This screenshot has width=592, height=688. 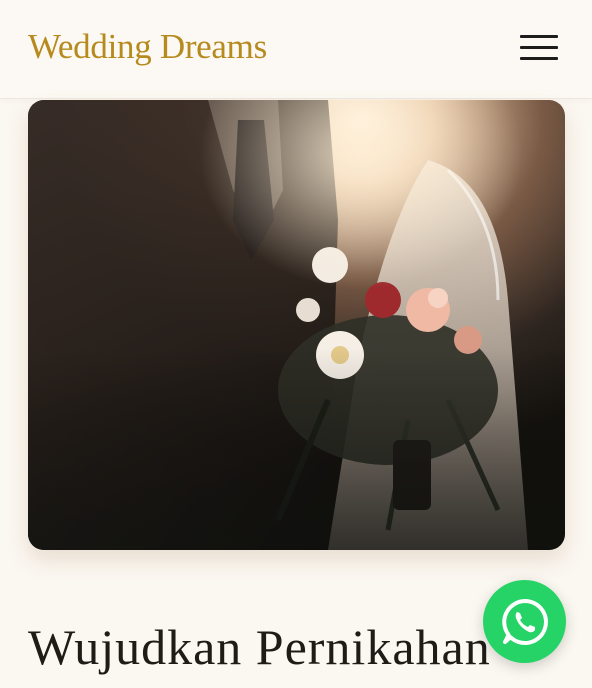 I want to click on menu-button, so click(x=539, y=47).